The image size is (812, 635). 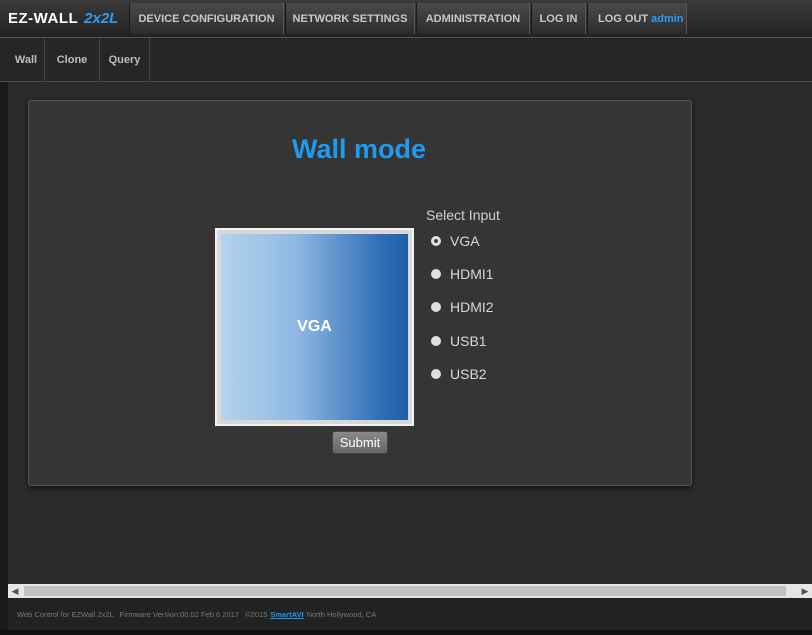 What do you see at coordinates (436, 241) in the screenshot?
I see `radio-button-checked` at bounding box center [436, 241].